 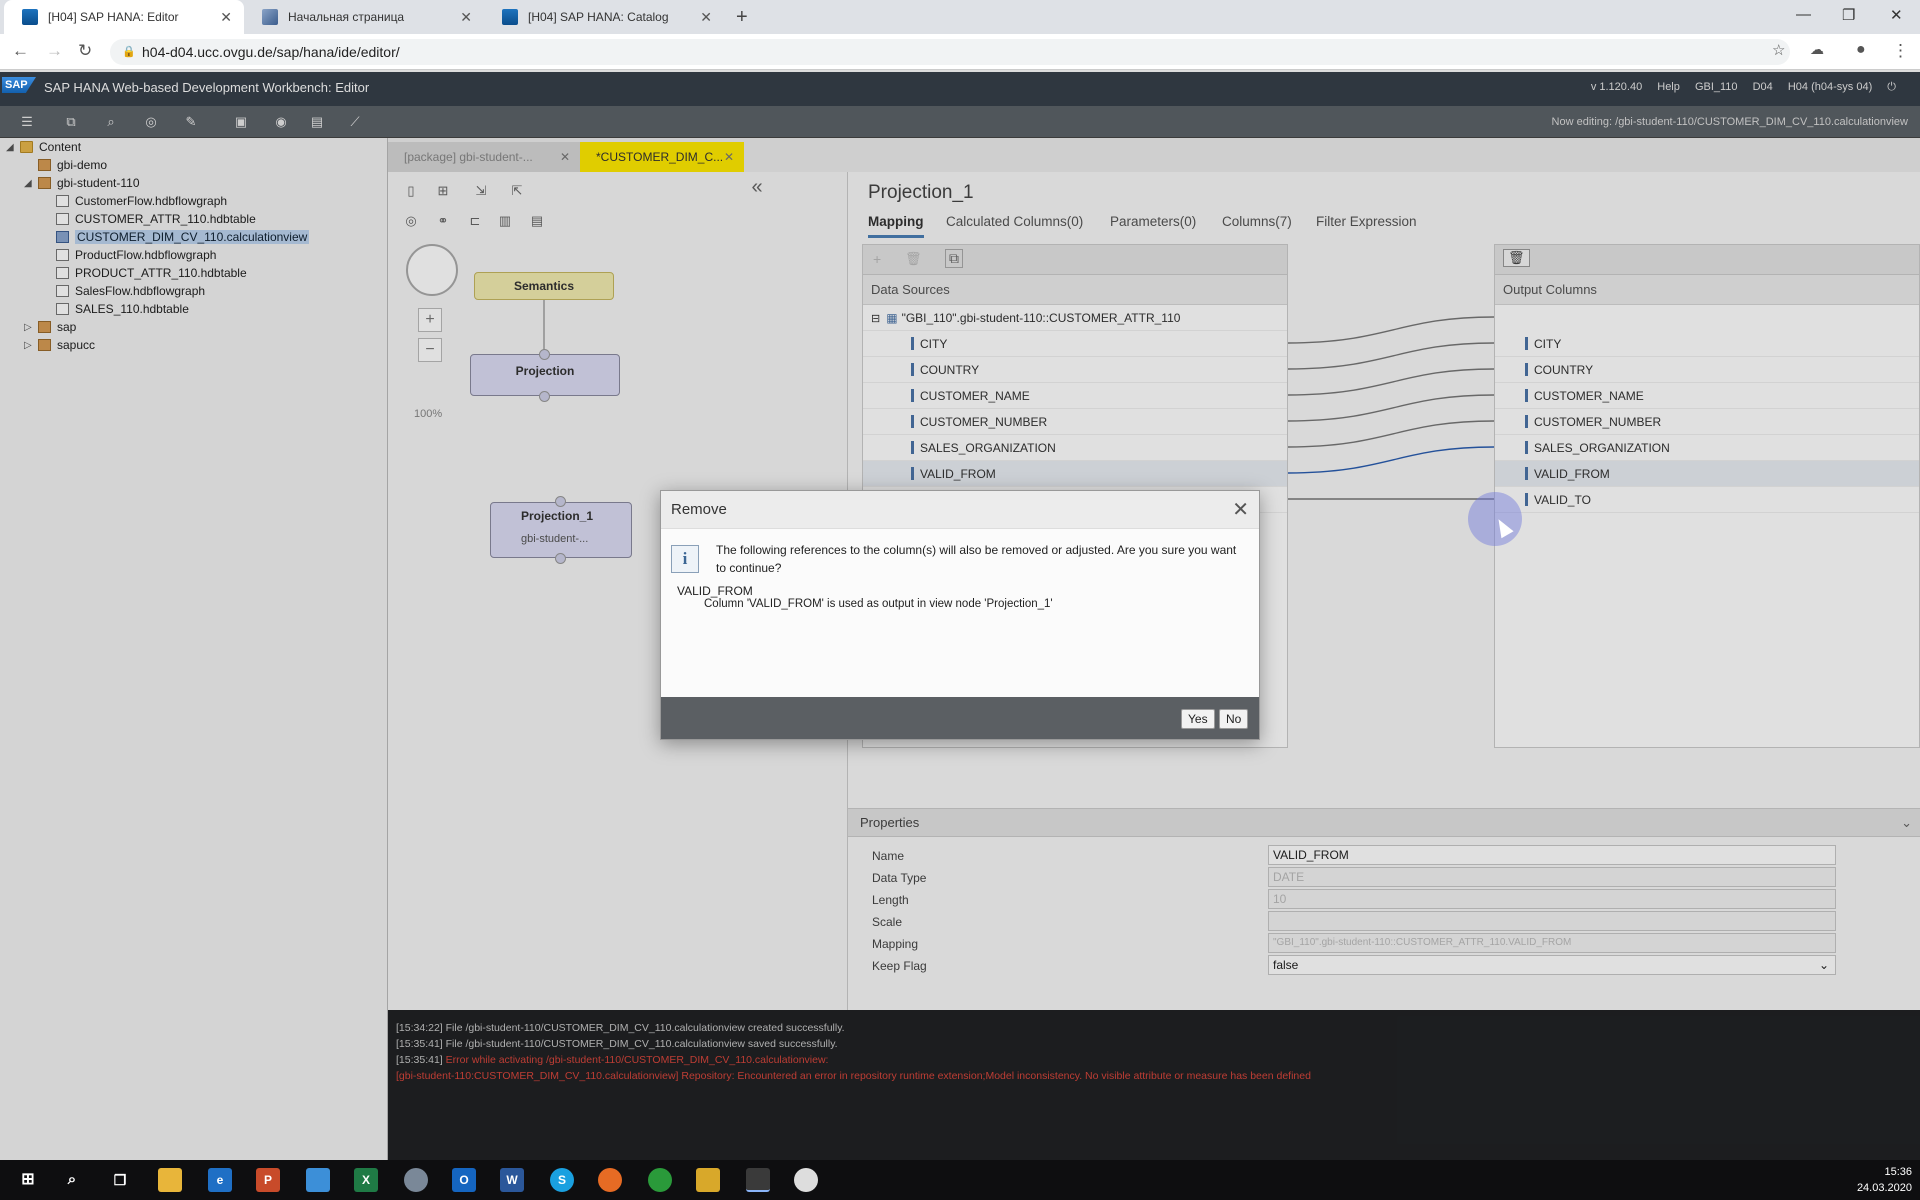 I want to click on version-label: v 1.120.40, so click(x=1616, y=87).